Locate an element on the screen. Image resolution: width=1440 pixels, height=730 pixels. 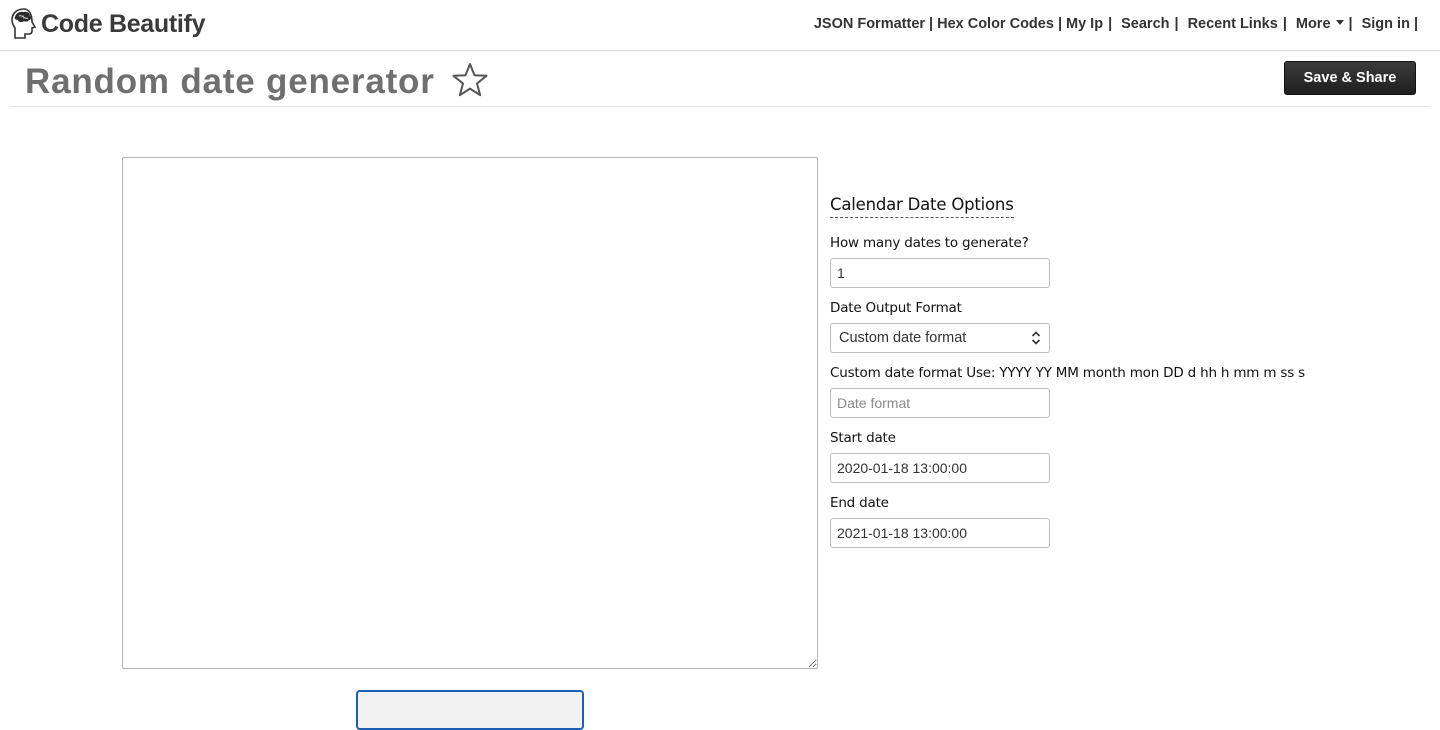
custom-format-input is located at coordinates (940, 403).